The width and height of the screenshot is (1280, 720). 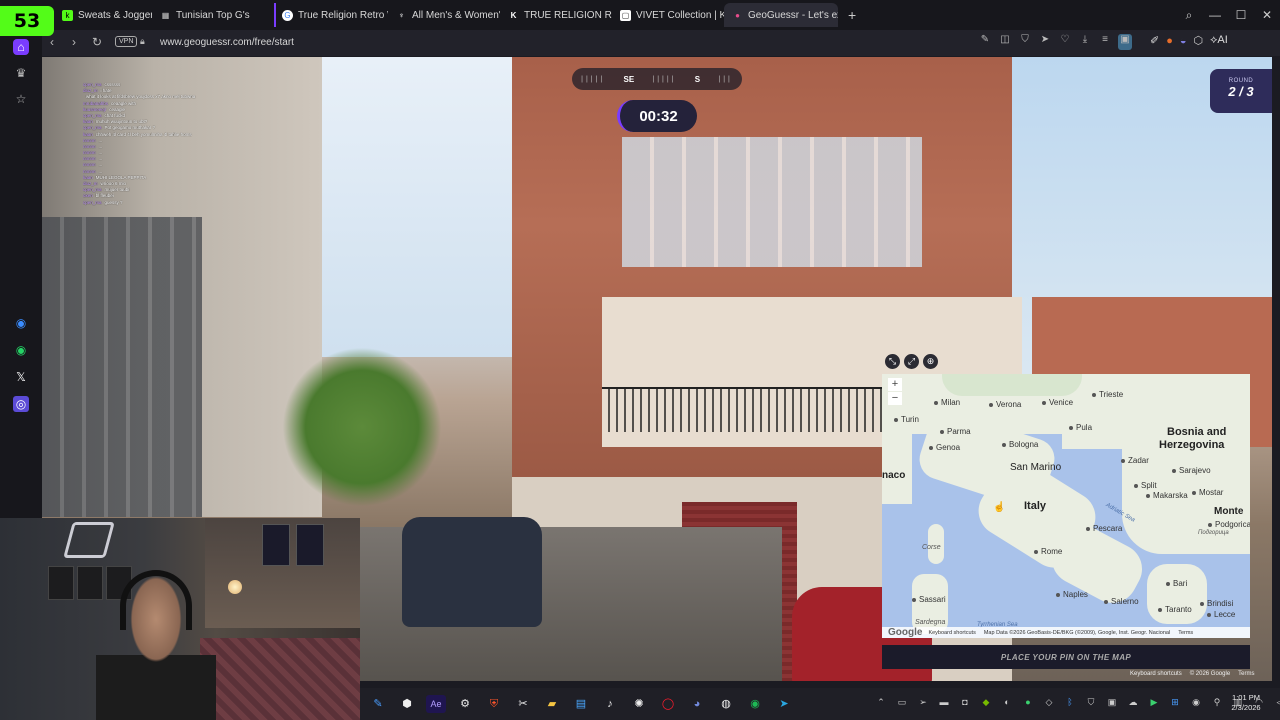 I want to click on window-controls: ⌕ — ☐ ✕, so click(x=1228, y=15).